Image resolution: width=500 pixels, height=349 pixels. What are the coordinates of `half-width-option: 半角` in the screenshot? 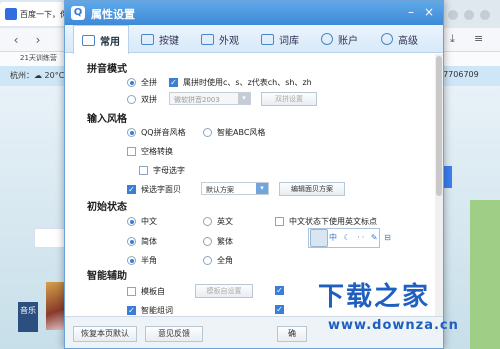 It's located at (142, 260).